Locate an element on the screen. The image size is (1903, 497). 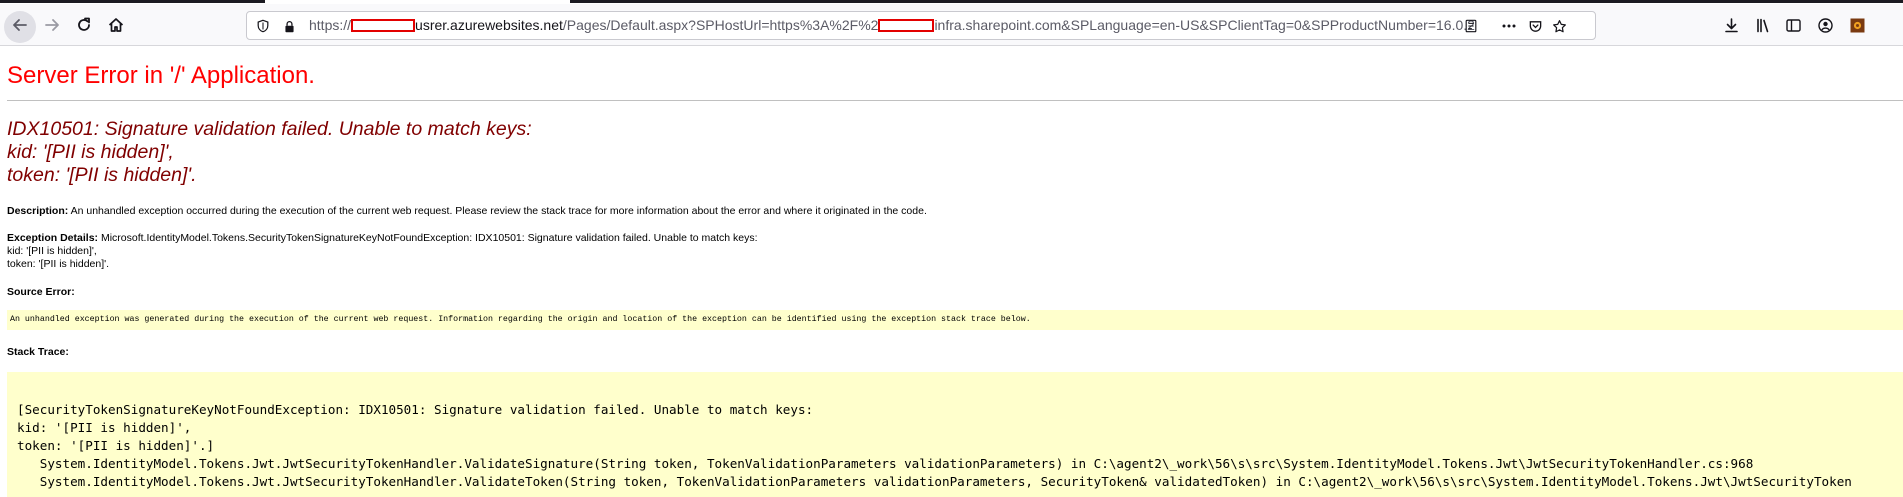
reader-view-icon is located at coordinates (1471, 26).